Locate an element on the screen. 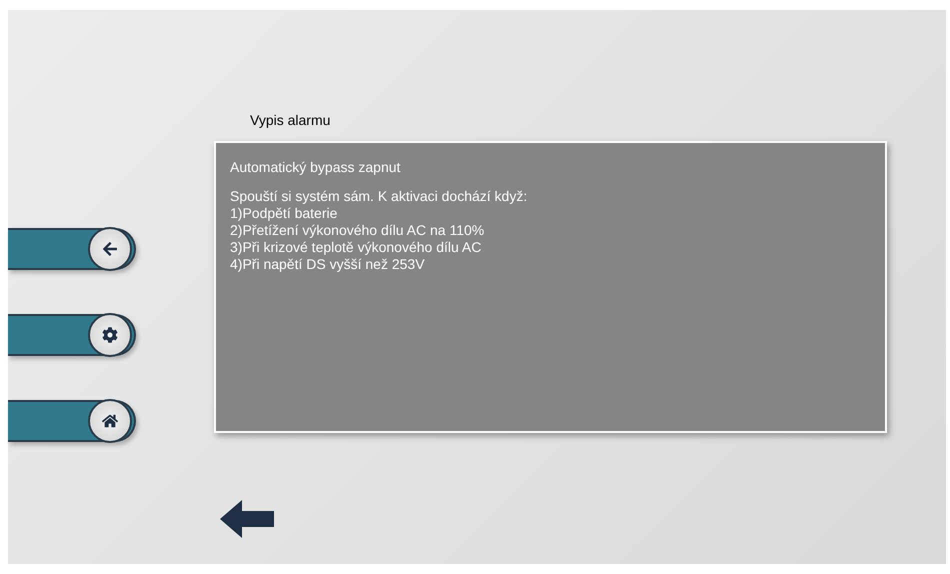  alarm-text-line: 4)Při napětí DS vyšší než 253V is located at coordinates (328, 264).